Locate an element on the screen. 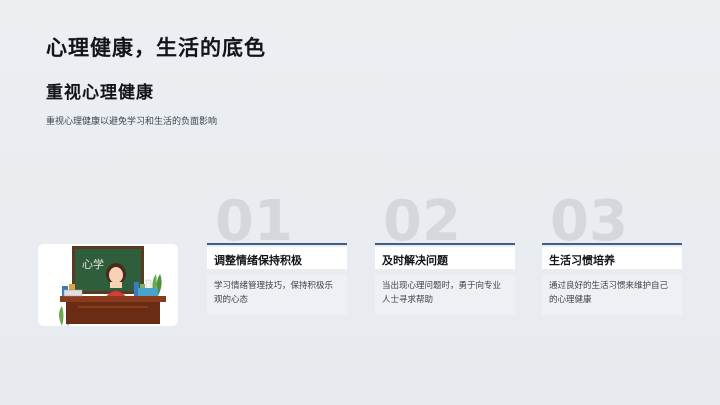 The image size is (720, 405). card-body: 学习情绪管理技巧，保持积极乐观的心态 is located at coordinates (277, 295).